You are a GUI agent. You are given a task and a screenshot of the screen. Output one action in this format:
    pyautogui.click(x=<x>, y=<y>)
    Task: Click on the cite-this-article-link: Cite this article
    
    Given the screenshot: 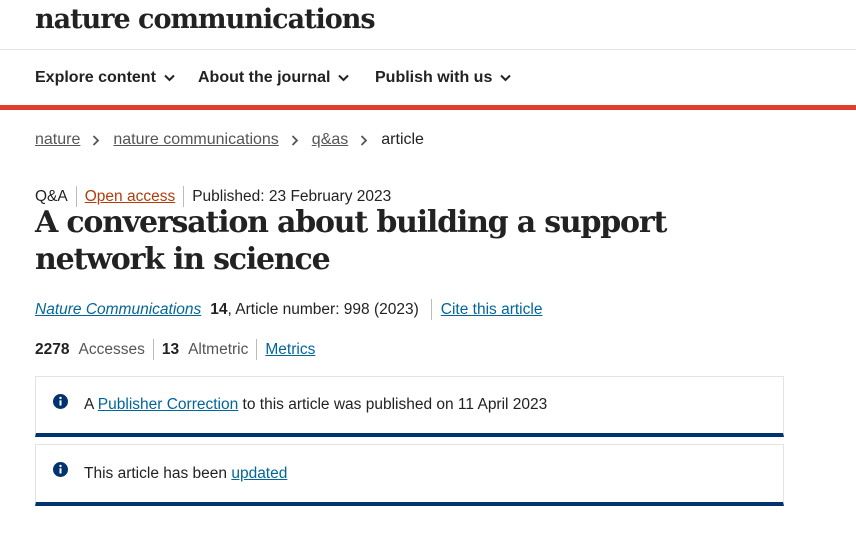 What is the action you would take?
    pyautogui.click(x=492, y=310)
    